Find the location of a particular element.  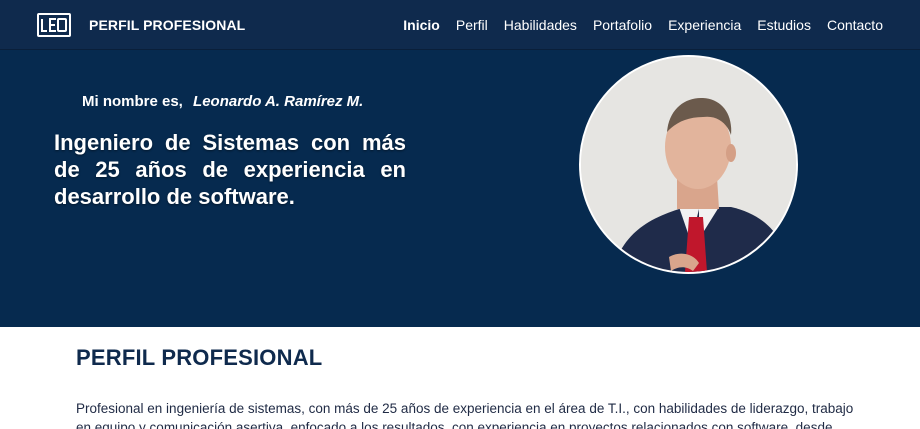

profile-photo is located at coordinates (688, 164).